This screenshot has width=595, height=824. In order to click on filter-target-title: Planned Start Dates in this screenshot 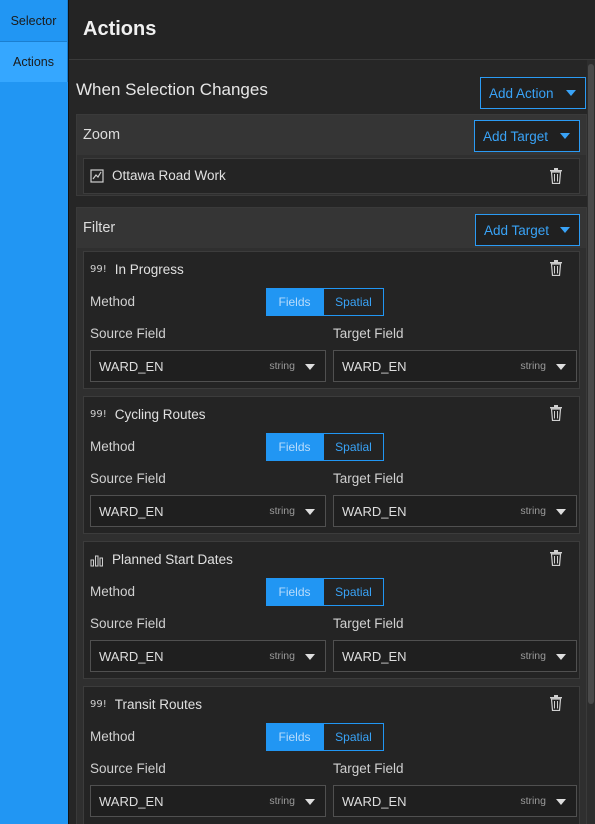, I will do `click(161, 559)`.